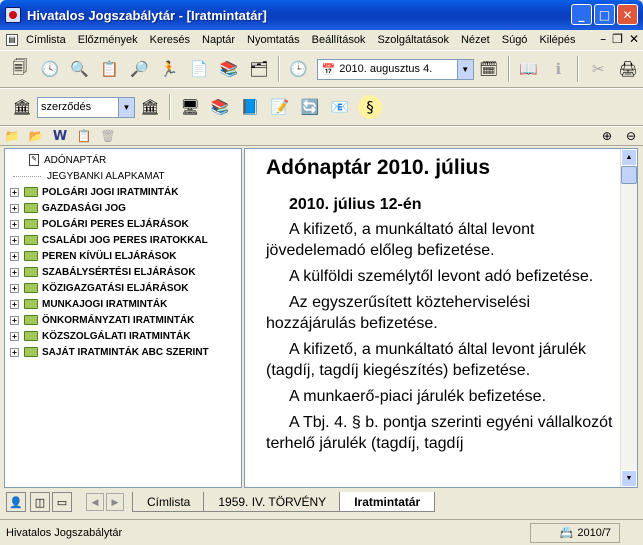 The height and width of the screenshot is (545, 643). What do you see at coordinates (607, 136) in the screenshot?
I see `zoom-in-icon: ⊕` at bounding box center [607, 136].